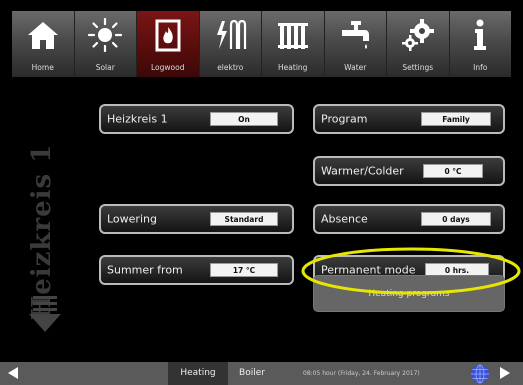 The height and width of the screenshot is (385, 523). What do you see at coordinates (409, 219) in the screenshot?
I see `absence-button: Absence 0 days` at bounding box center [409, 219].